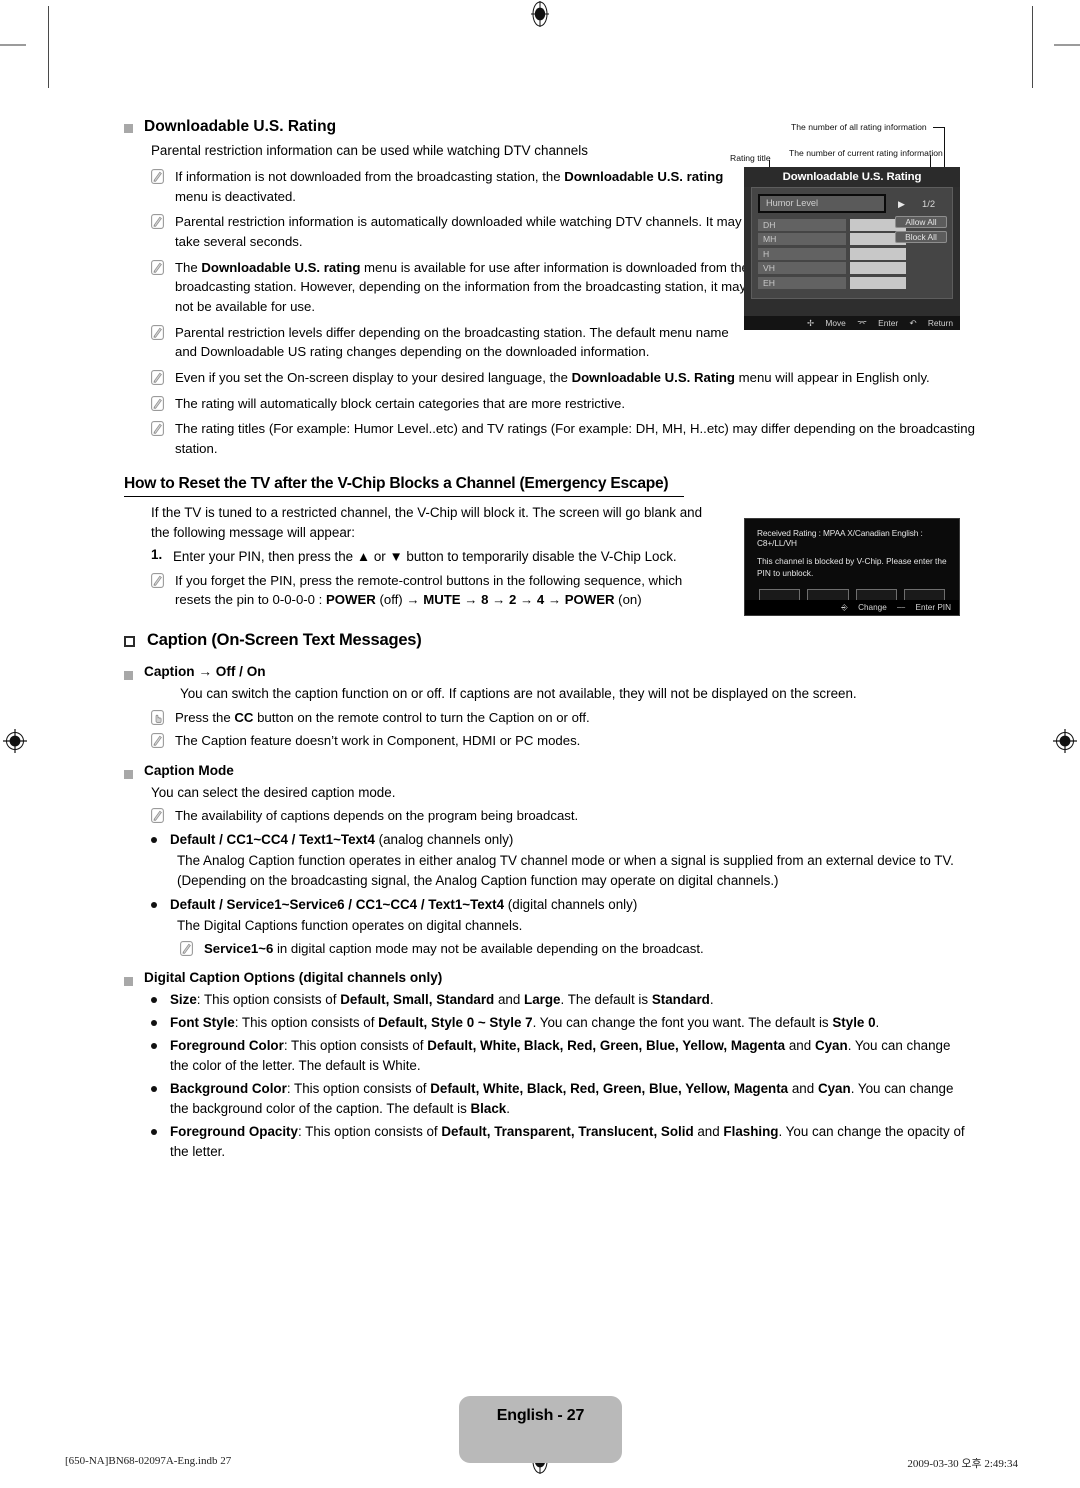 The width and height of the screenshot is (1080, 1488). Describe the element at coordinates (962, 1464) in the screenshot. I see `footer-timestamp: 2009-03-30 오후 2:49:34` at that location.